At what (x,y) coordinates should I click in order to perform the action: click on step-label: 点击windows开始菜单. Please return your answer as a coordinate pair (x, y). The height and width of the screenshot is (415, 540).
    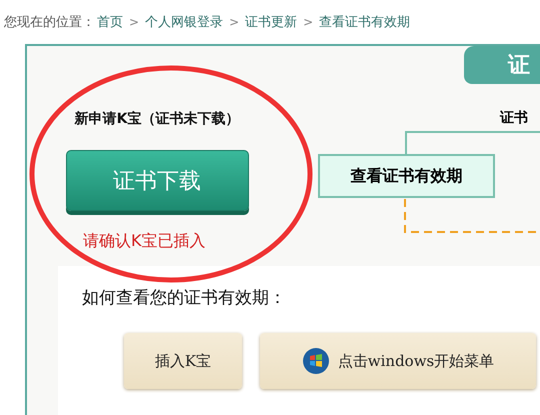
    Looking at the image, I should click on (416, 361).